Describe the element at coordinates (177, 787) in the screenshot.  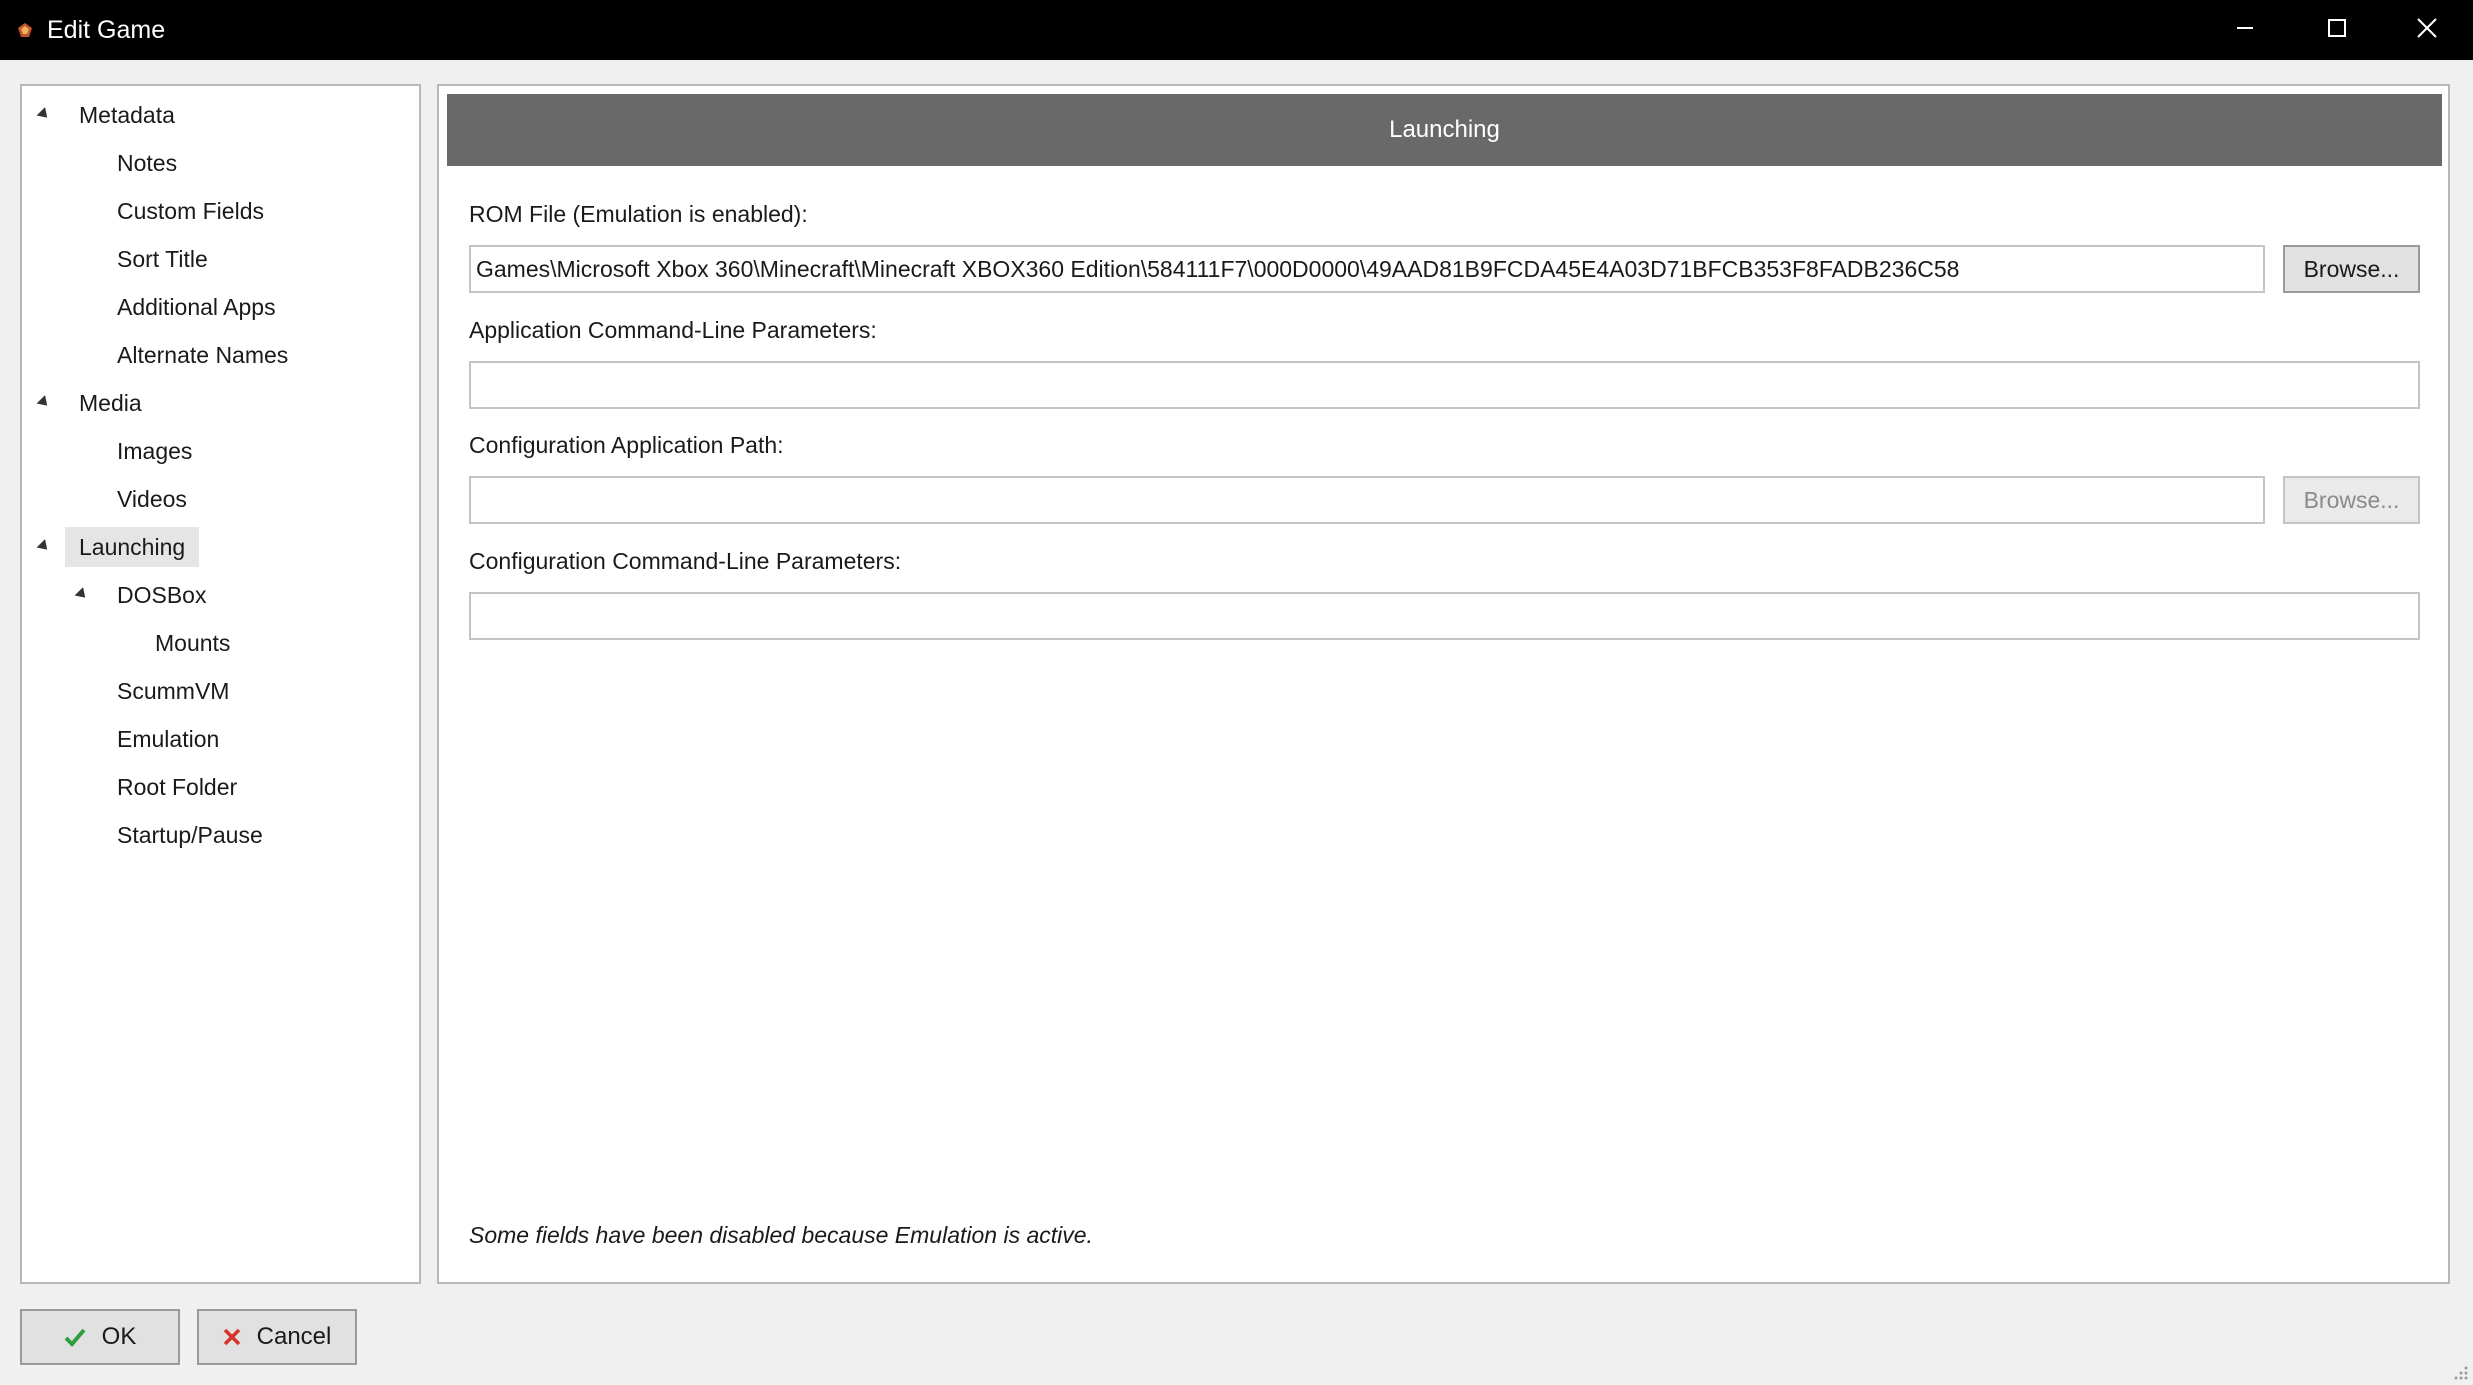
I see `tree-item-label: Root Folder` at that location.